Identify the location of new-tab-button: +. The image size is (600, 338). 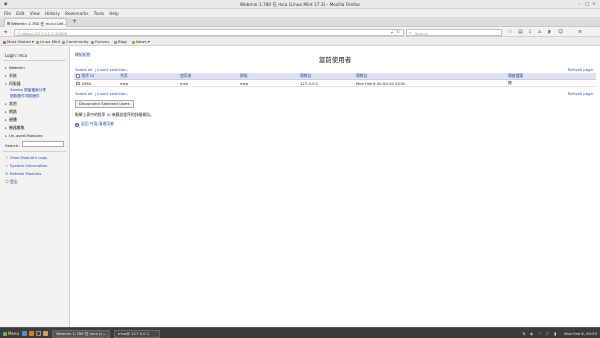
(74, 22).